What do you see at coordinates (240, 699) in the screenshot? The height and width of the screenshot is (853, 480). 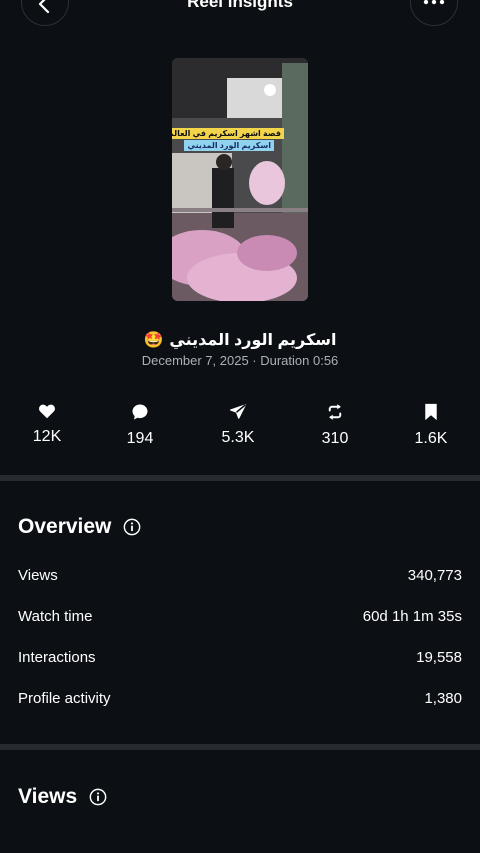 I see `overview-row-profile-activity: Profile activity 1,380` at bounding box center [240, 699].